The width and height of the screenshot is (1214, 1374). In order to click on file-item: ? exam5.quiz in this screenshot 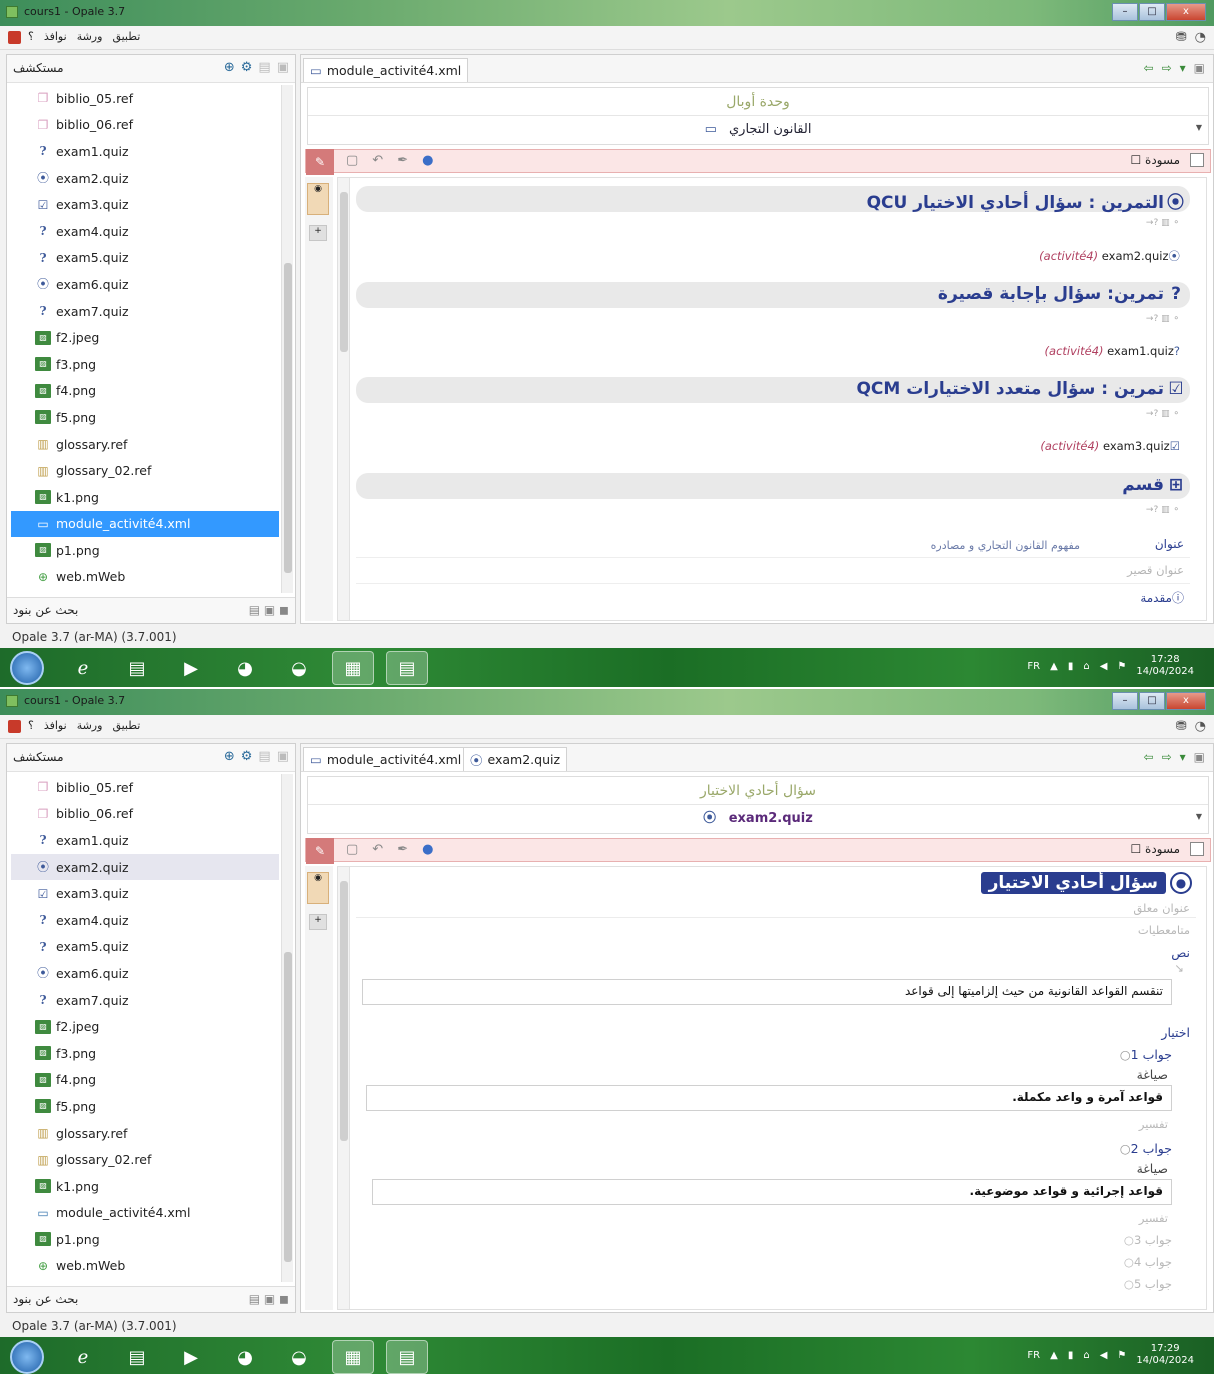, I will do `click(145, 947)`.